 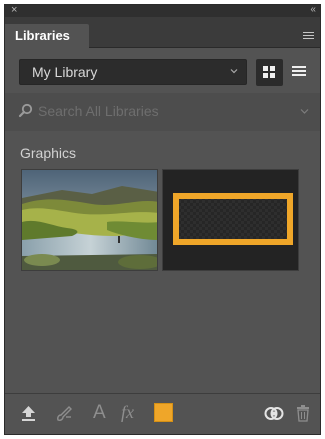 What do you see at coordinates (303, 413) in the screenshot?
I see `trash-icon` at bounding box center [303, 413].